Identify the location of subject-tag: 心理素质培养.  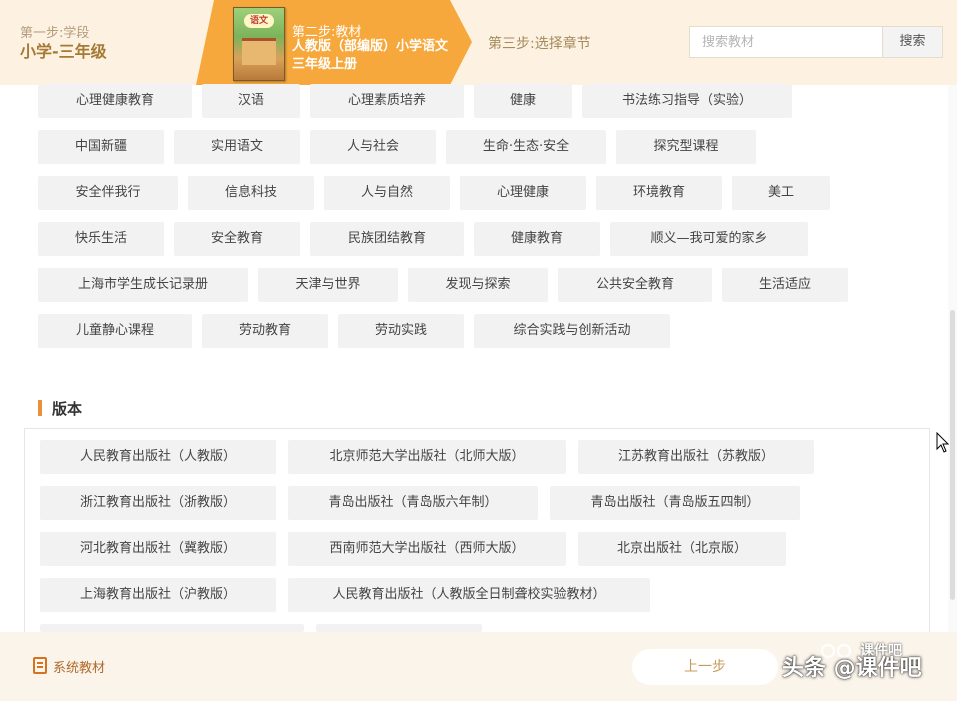
(387, 101).